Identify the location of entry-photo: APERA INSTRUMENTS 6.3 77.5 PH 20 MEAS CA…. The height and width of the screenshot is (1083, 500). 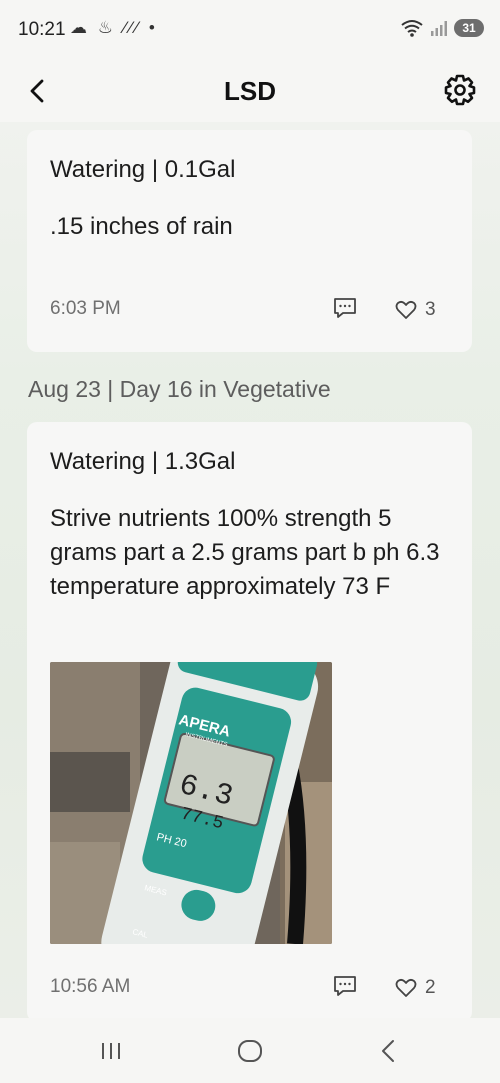
(191, 803).